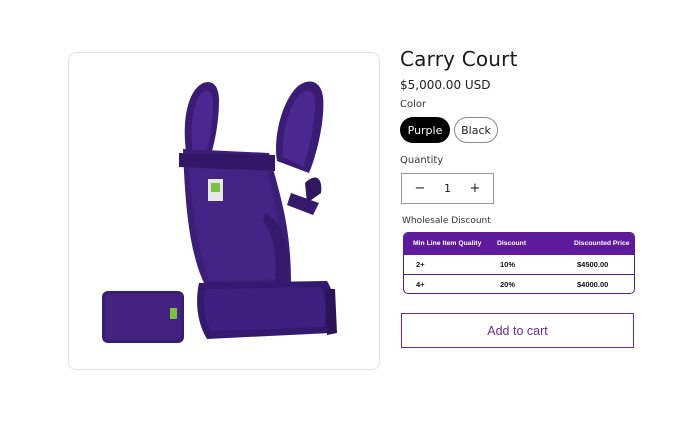  I want to click on wholesale-discount-label: Wholesale Discount, so click(446, 221).